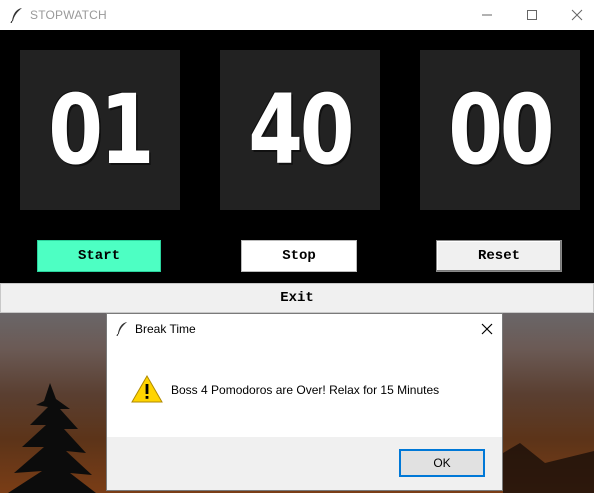  I want to click on reset-button: Reset, so click(499, 256).